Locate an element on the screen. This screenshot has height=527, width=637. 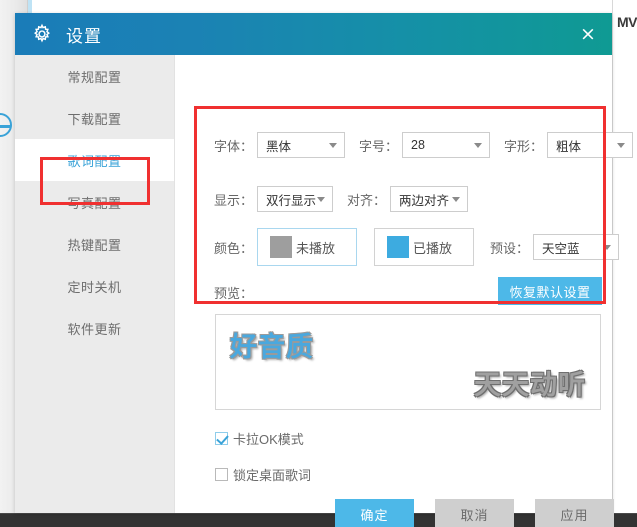
color-row: 颜色： 未播放 已播放 预设： 天空蓝 is located at coordinates (417, 247).